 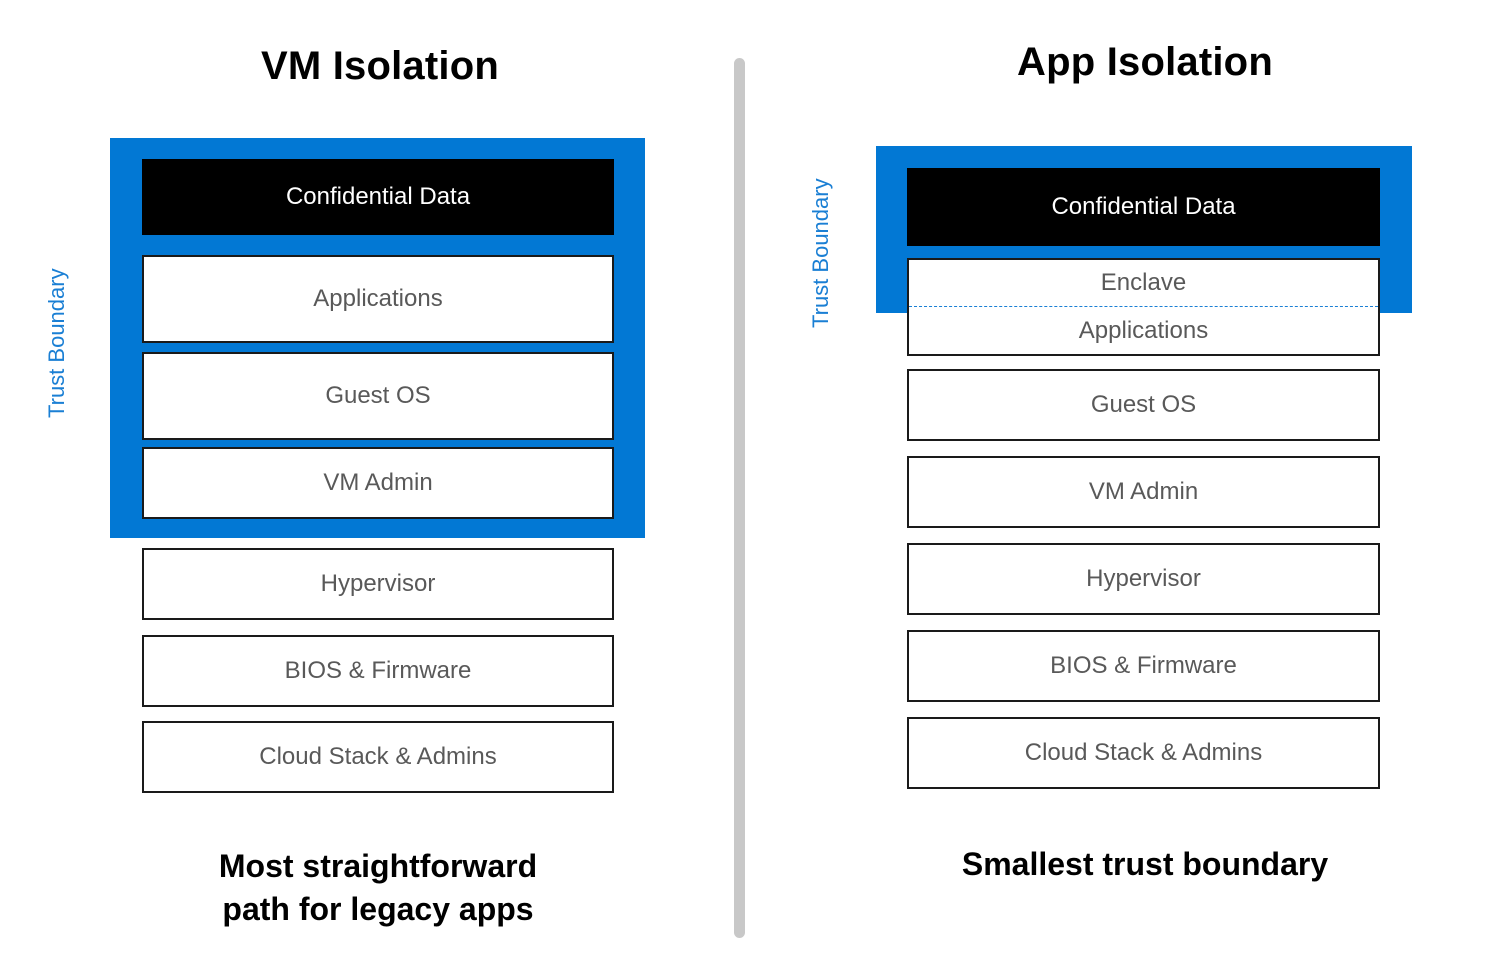 I want to click on trust-boundary-label-right: Trust Boundary, so click(x=820, y=253).